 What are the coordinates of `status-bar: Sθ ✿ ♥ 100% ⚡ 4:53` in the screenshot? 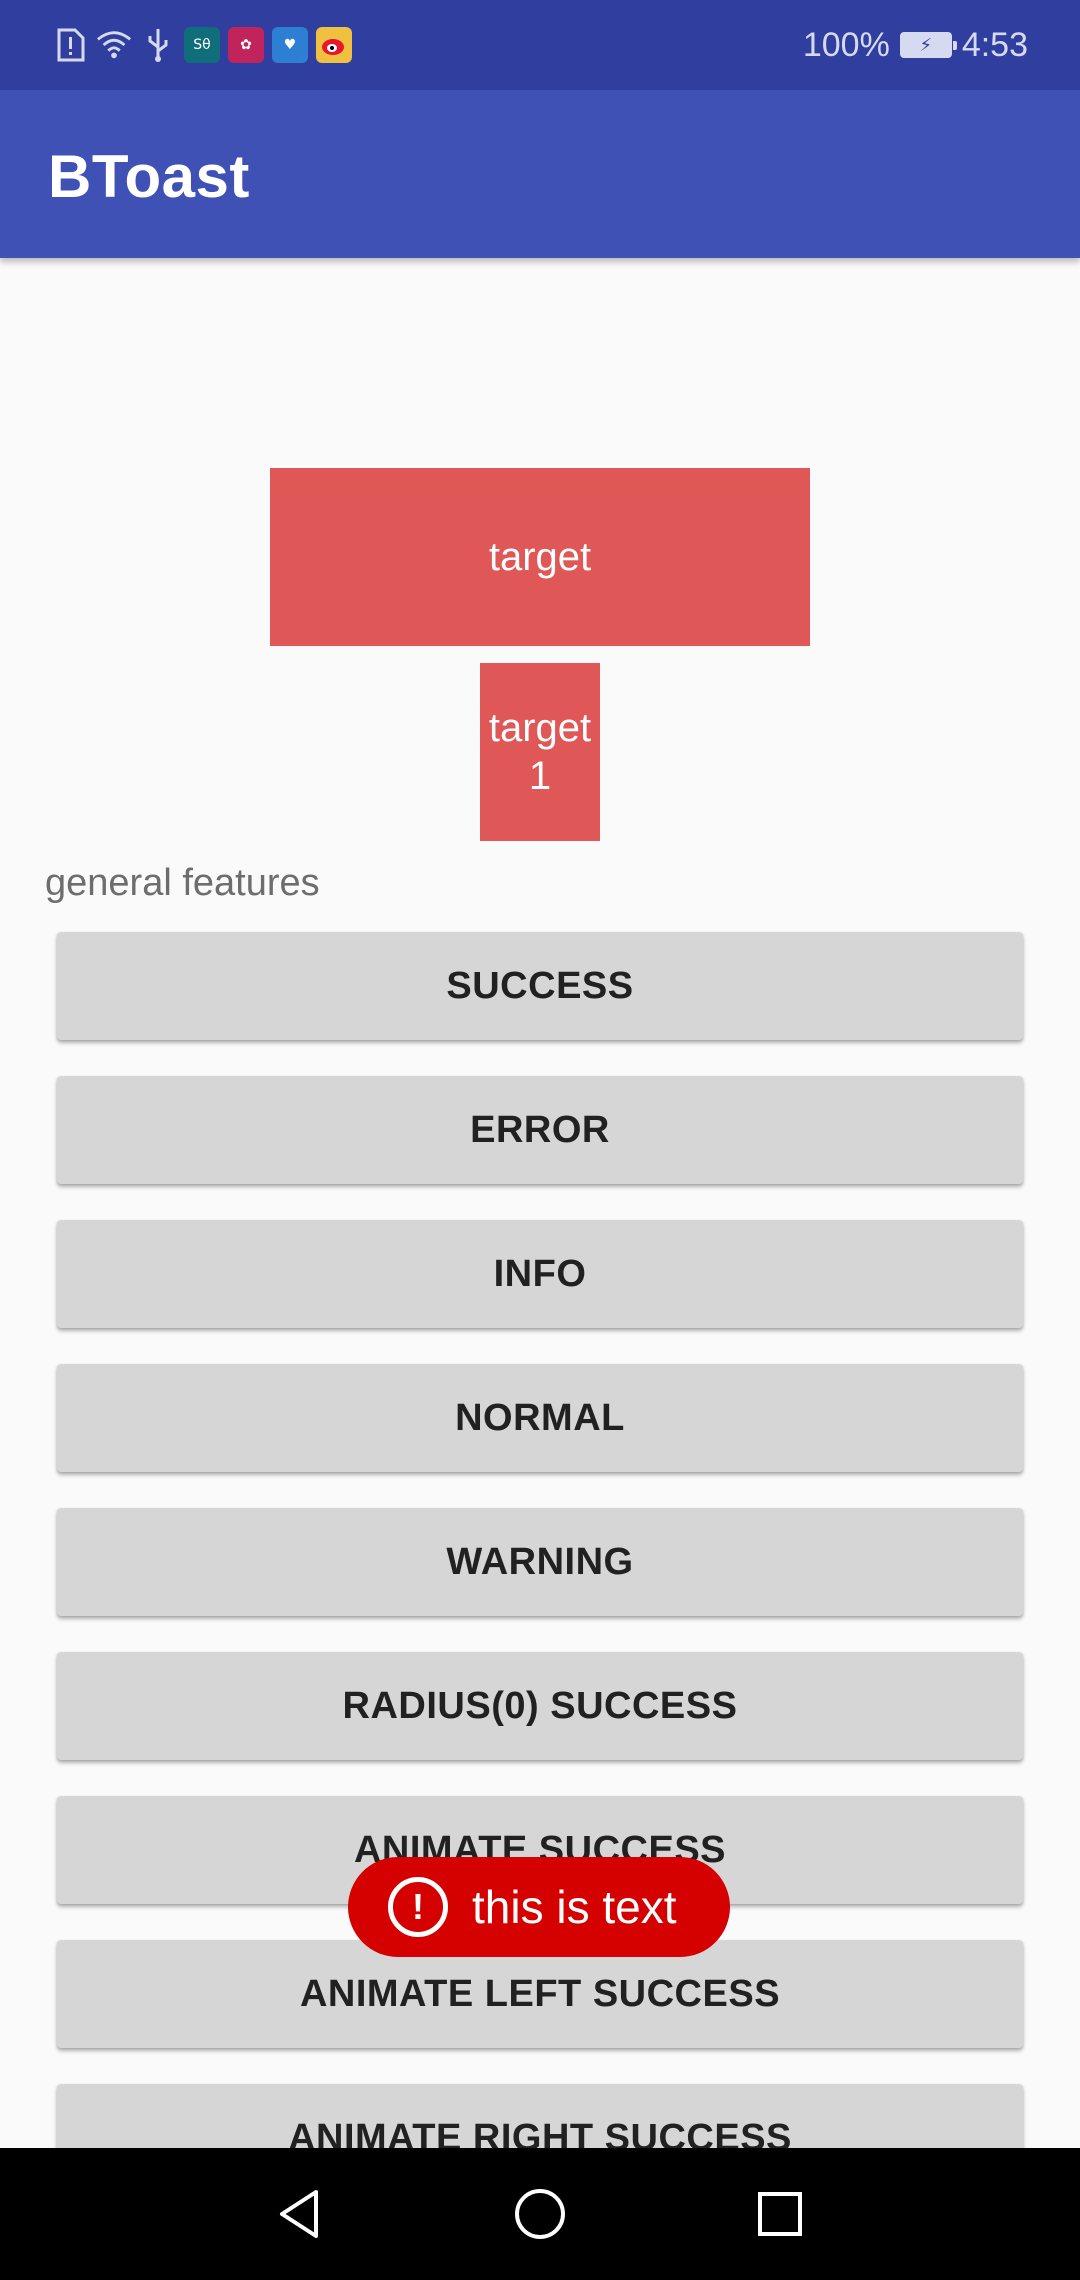 It's located at (540, 45).